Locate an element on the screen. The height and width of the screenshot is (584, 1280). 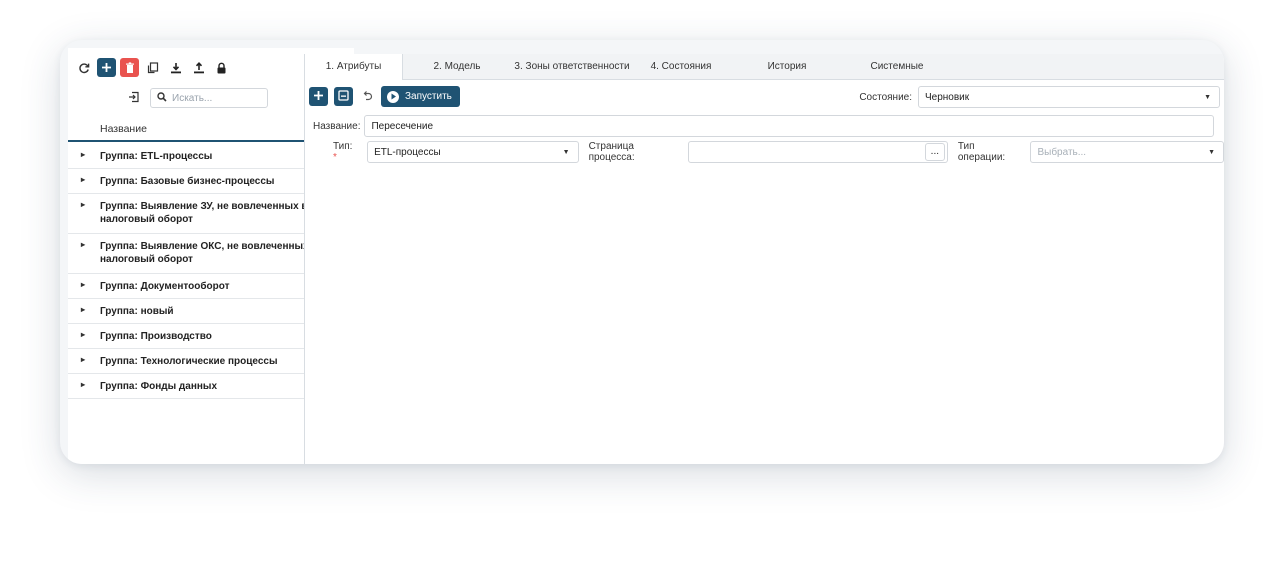
add-button is located at coordinates (106, 67).